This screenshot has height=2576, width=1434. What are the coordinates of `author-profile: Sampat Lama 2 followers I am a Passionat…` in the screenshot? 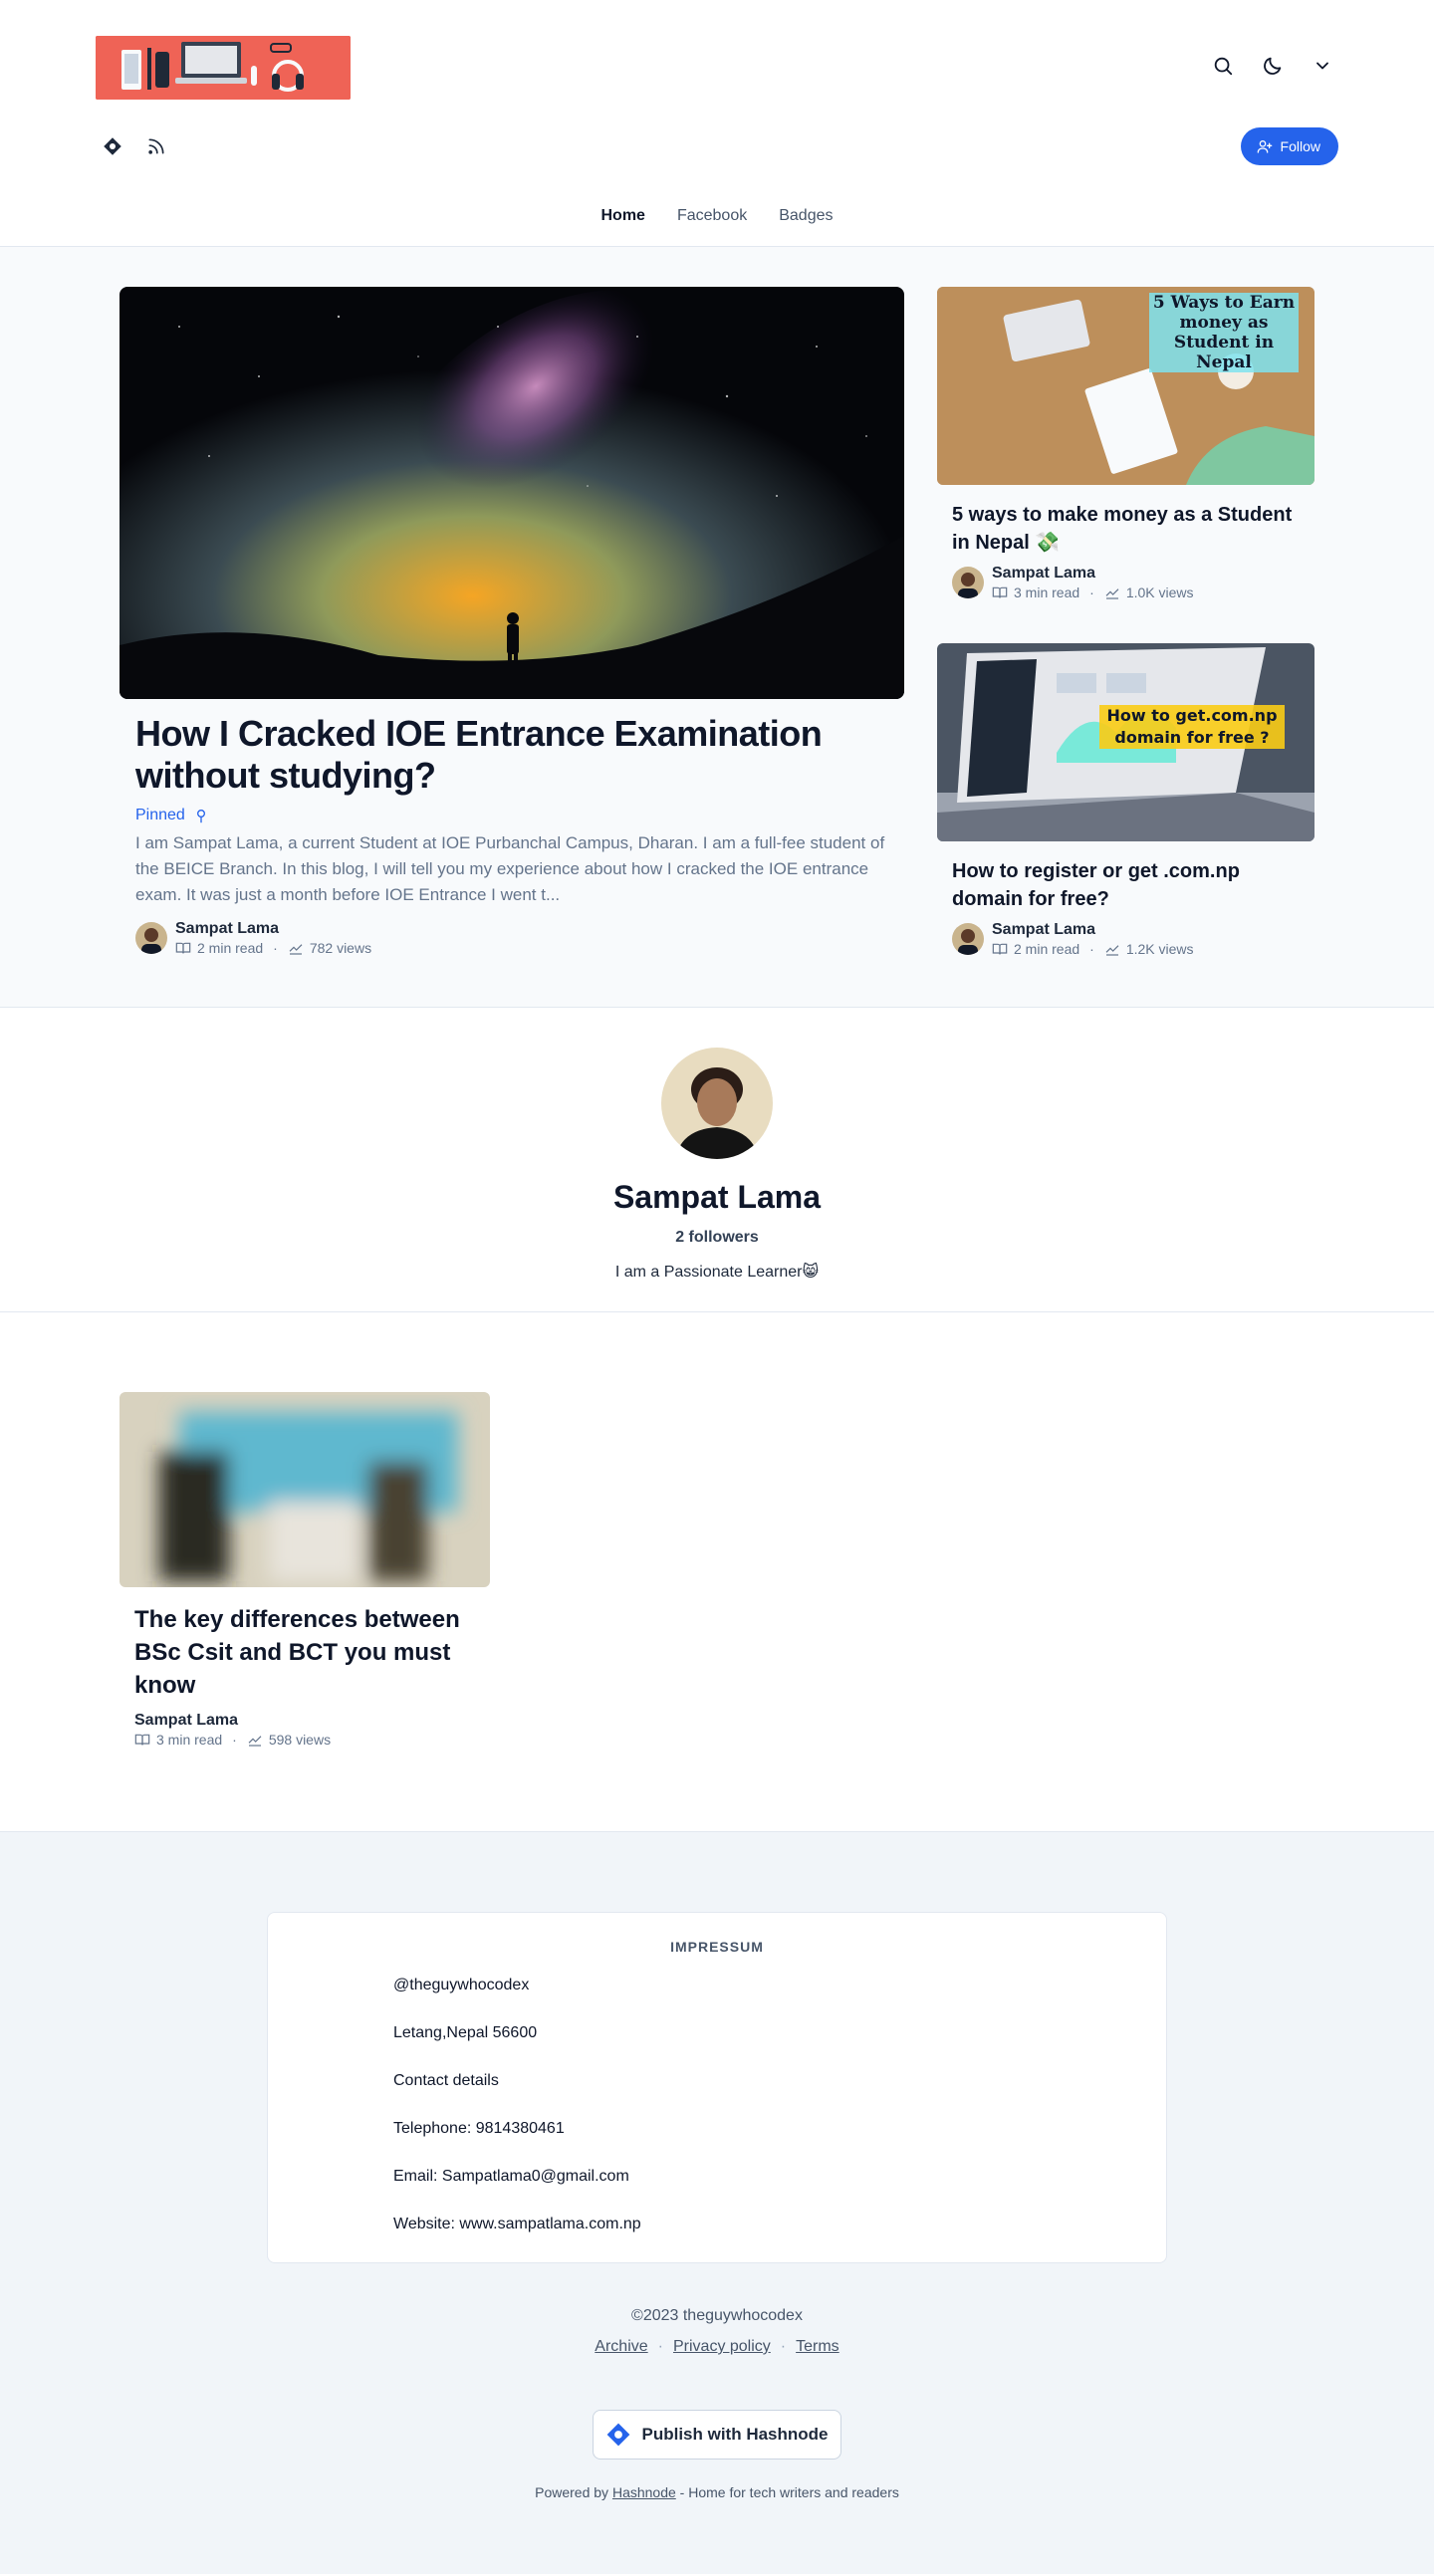 It's located at (717, 1160).